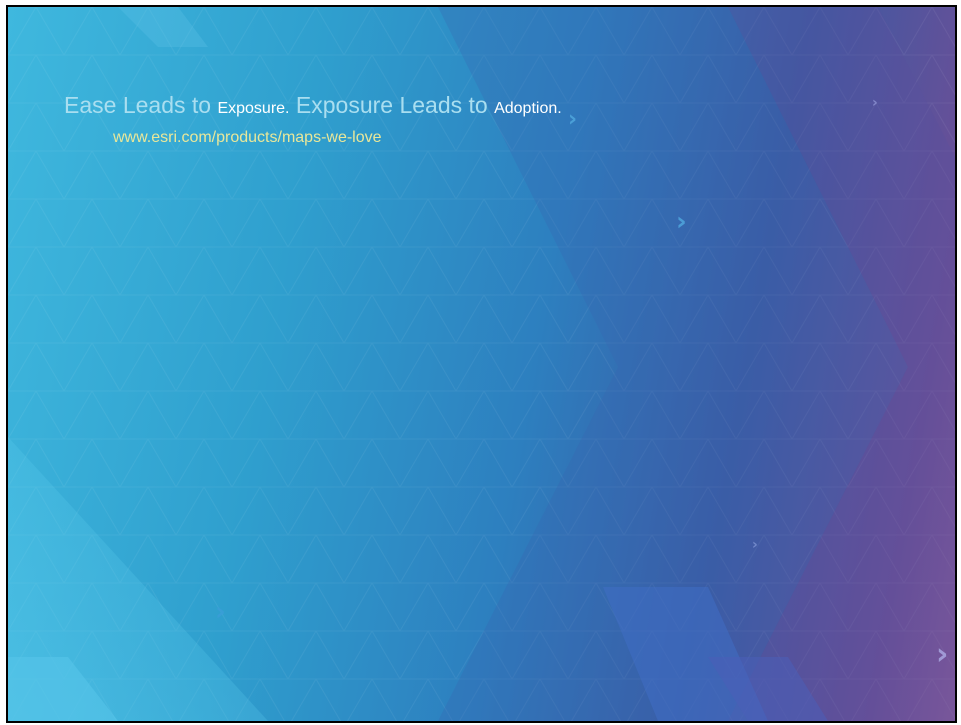 The height and width of the screenshot is (725, 961). Describe the element at coordinates (141, 105) in the screenshot. I see `title-part: Ease Leads to` at that location.